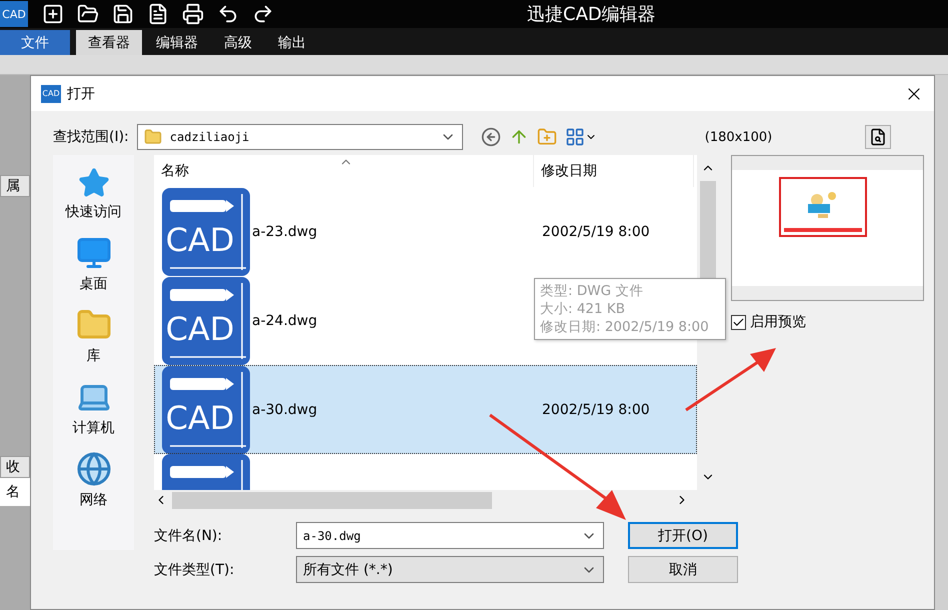  What do you see at coordinates (91, 137) in the screenshot?
I see `look-in-label: 查找范围(I):` at bounding box center [91, 137].